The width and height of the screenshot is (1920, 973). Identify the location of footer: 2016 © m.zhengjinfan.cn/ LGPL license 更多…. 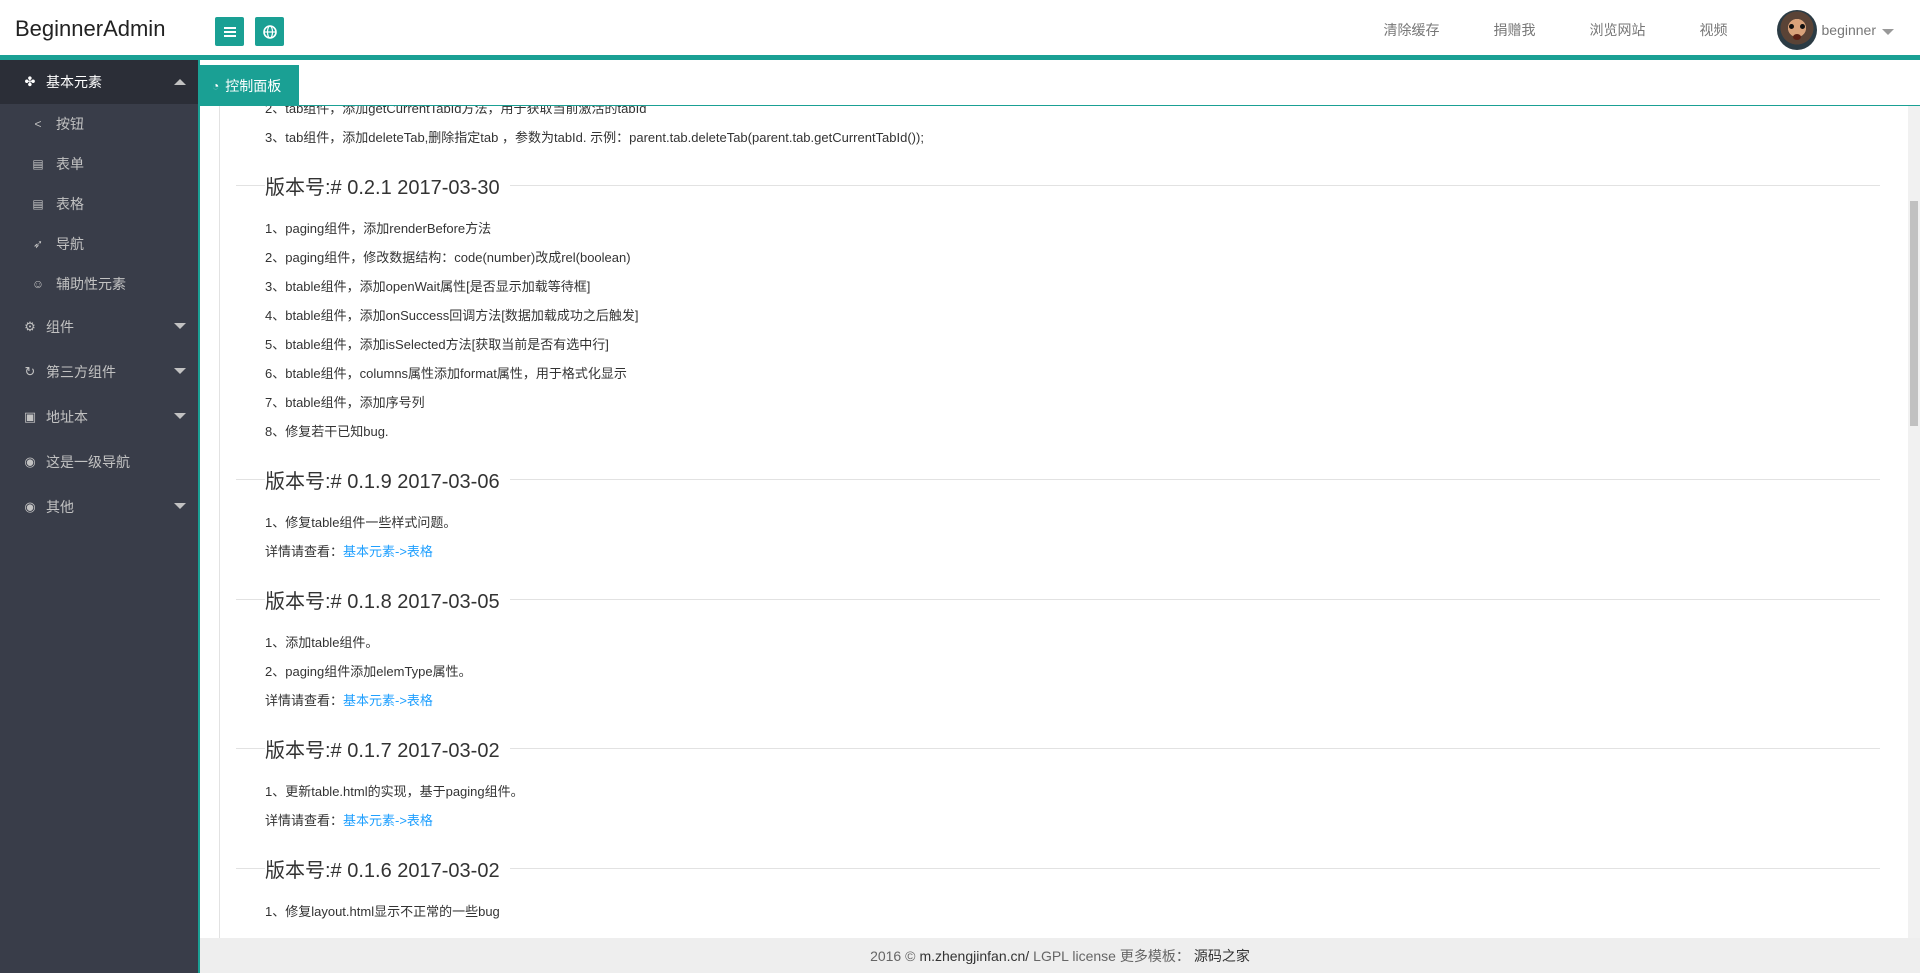
(1060, 955).